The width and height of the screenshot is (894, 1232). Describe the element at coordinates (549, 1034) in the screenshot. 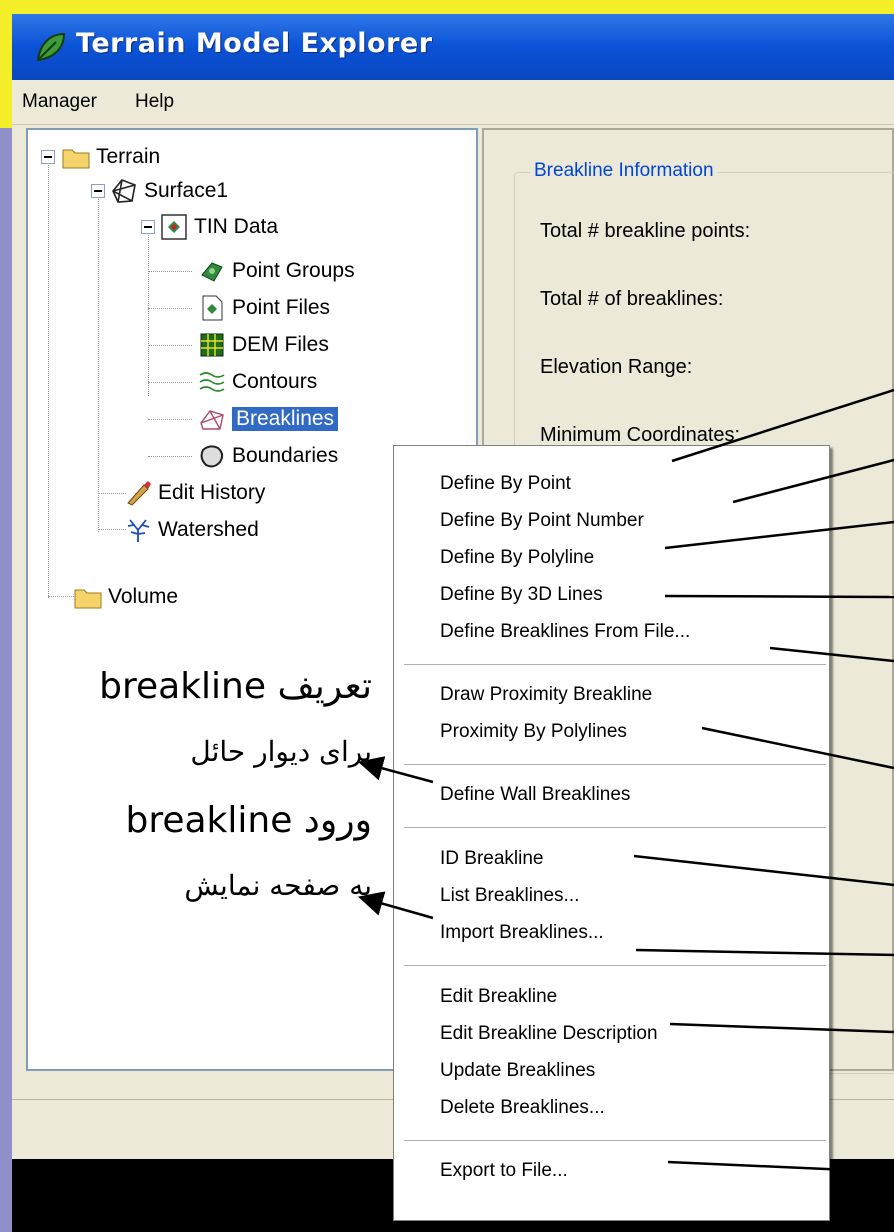

I see `menu-edit-breakline-description: Edit Breakline Description` at that location.